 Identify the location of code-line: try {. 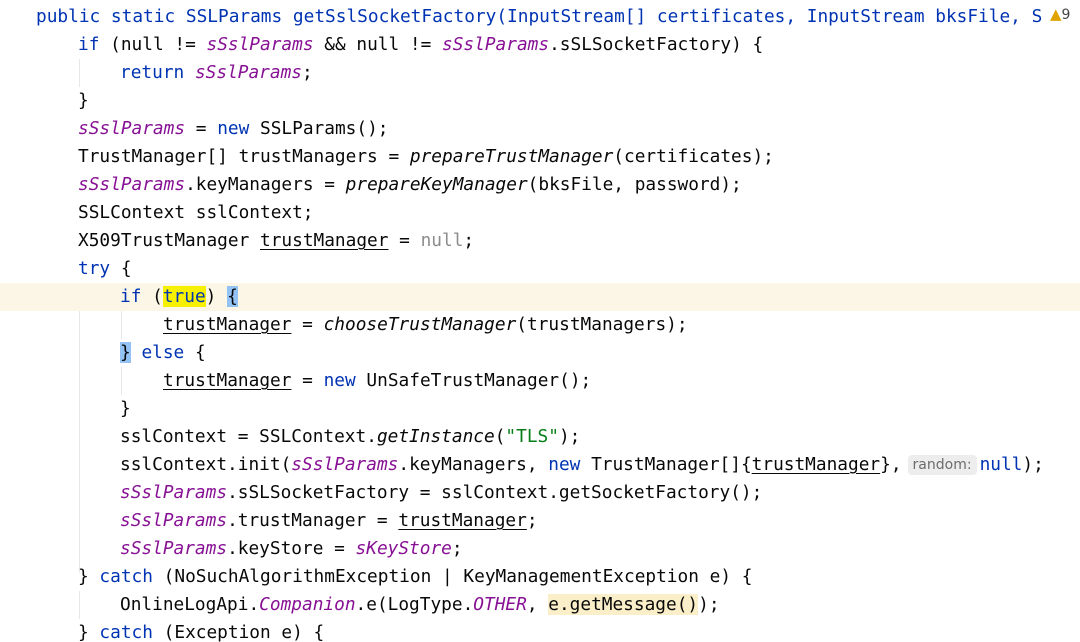
(540, 269).